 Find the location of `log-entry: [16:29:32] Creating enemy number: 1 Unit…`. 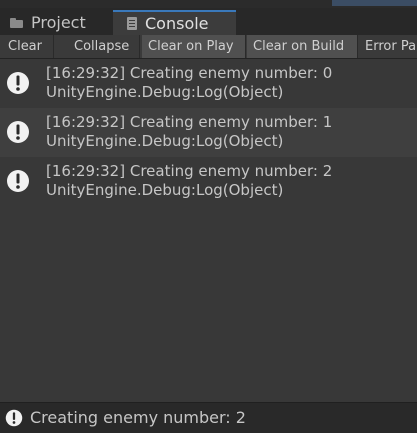

log-entry: [16:29:32] Creating enemy number: 1 Unit… is located at coordinates (208, 132).